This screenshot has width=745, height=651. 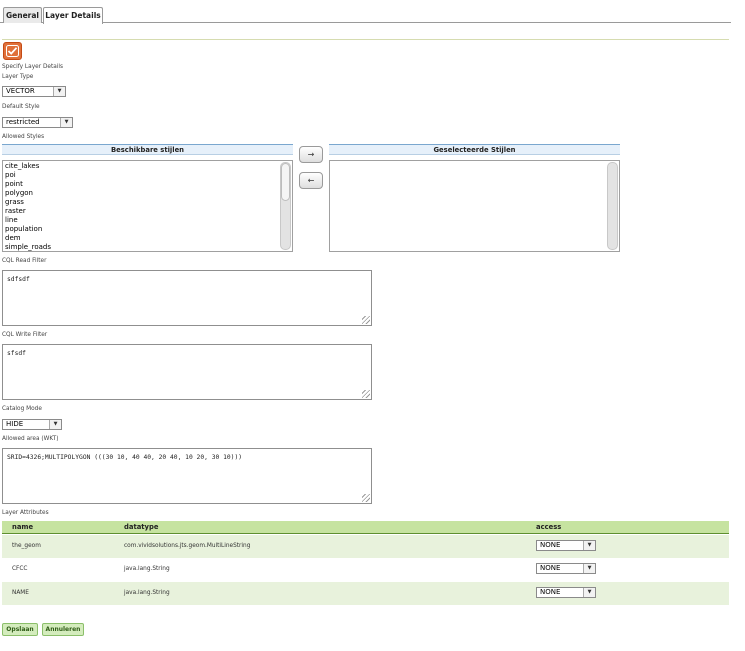 What do you see at coordinates (147, 166) in the screenshot?
I see `style-option: cite_lakes` at bounding box center [147, 166].